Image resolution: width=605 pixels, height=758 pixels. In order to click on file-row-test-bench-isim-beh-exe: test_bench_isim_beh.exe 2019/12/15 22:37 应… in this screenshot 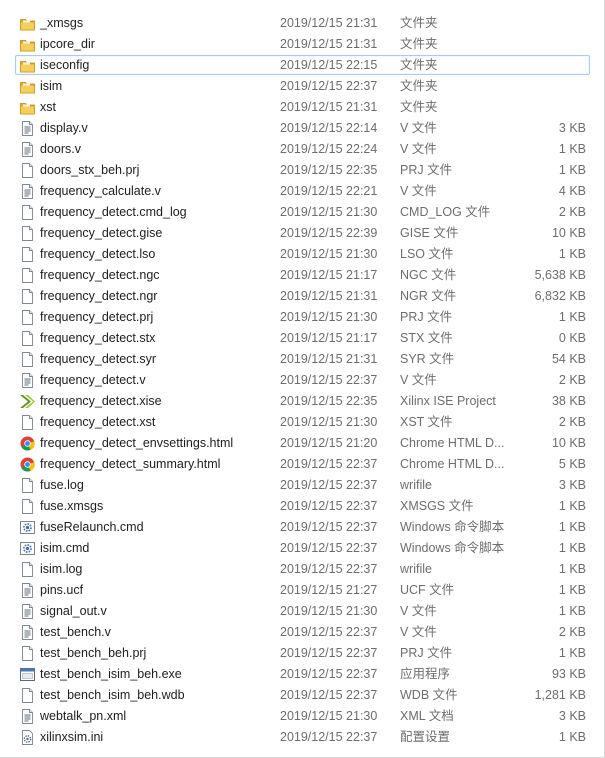, I will do `click(302, 674)`.